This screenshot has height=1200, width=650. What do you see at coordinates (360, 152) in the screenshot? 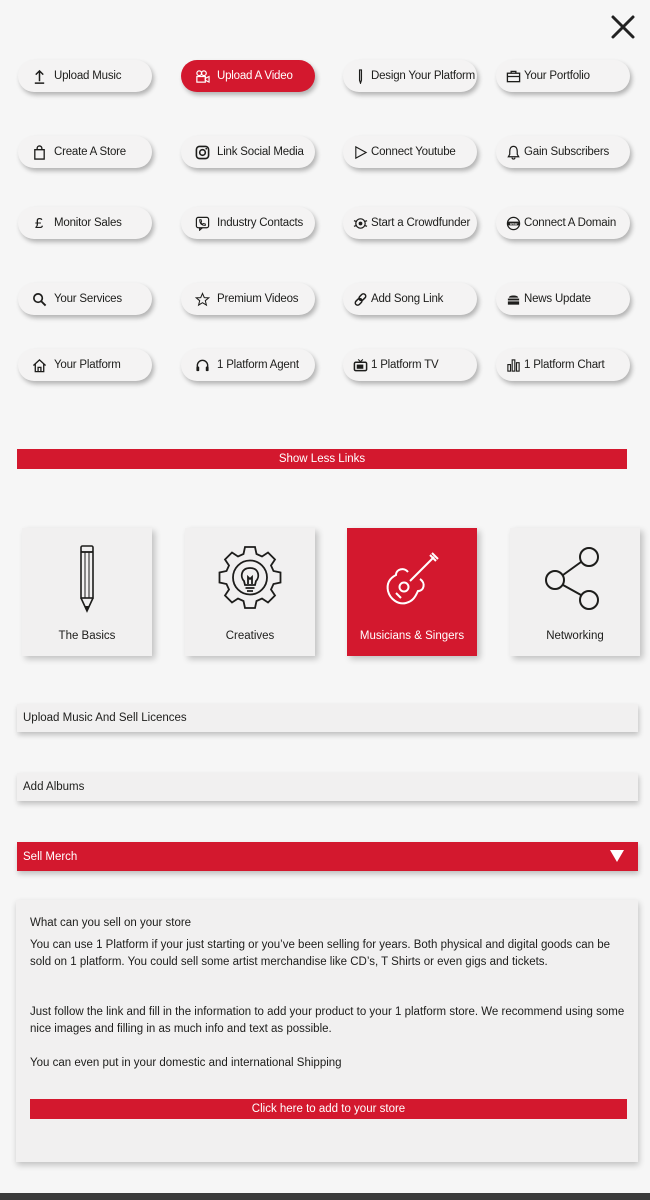
I see `play-icon` at bounding box center [360, 152].